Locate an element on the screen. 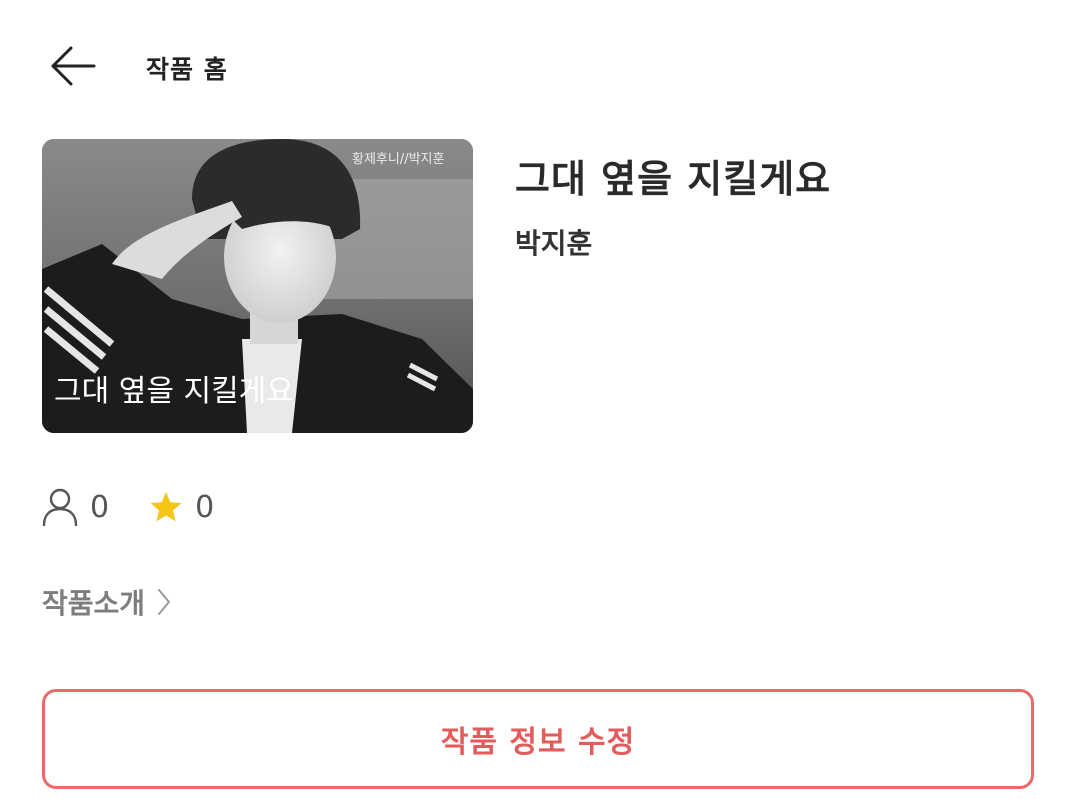 The height and width of the screenshot is (810, 1080). readers-count: 0 is located at coordinates (100, 507).